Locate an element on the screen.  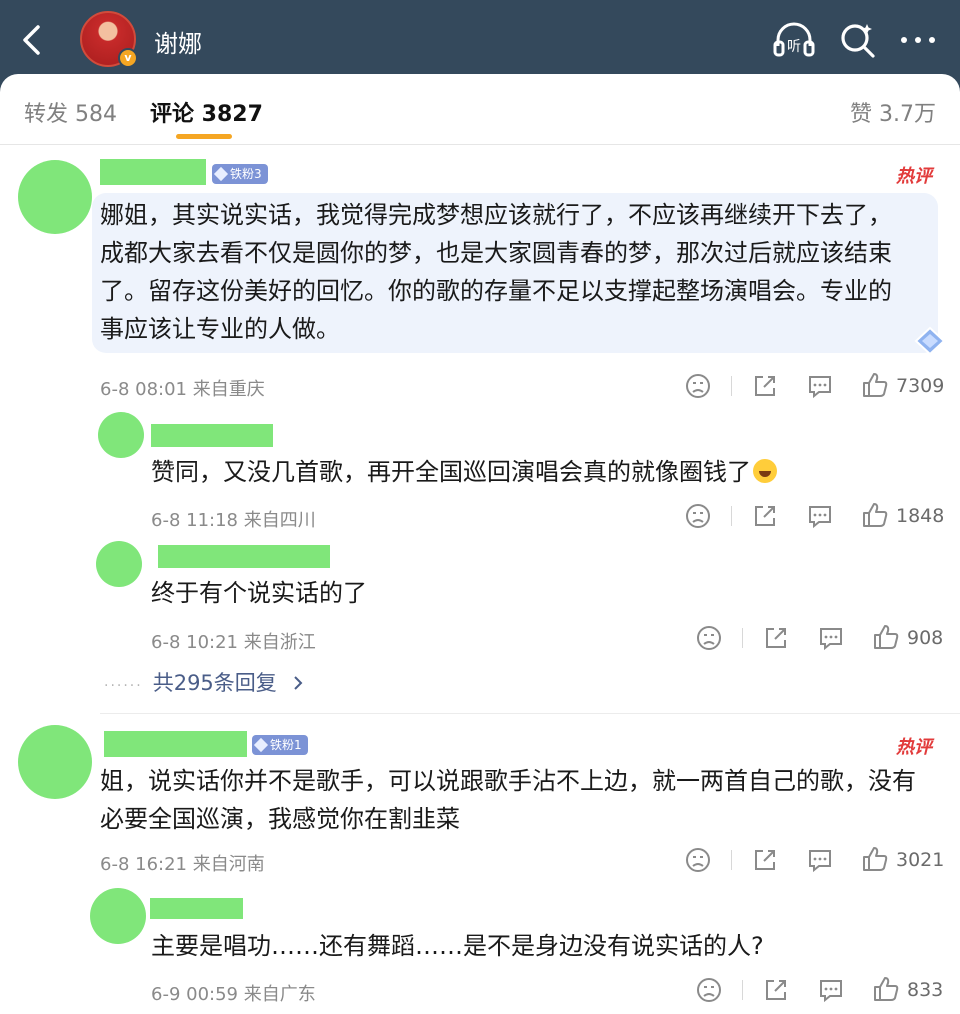
like-count: 7309 is located at coordinates (920, 386).